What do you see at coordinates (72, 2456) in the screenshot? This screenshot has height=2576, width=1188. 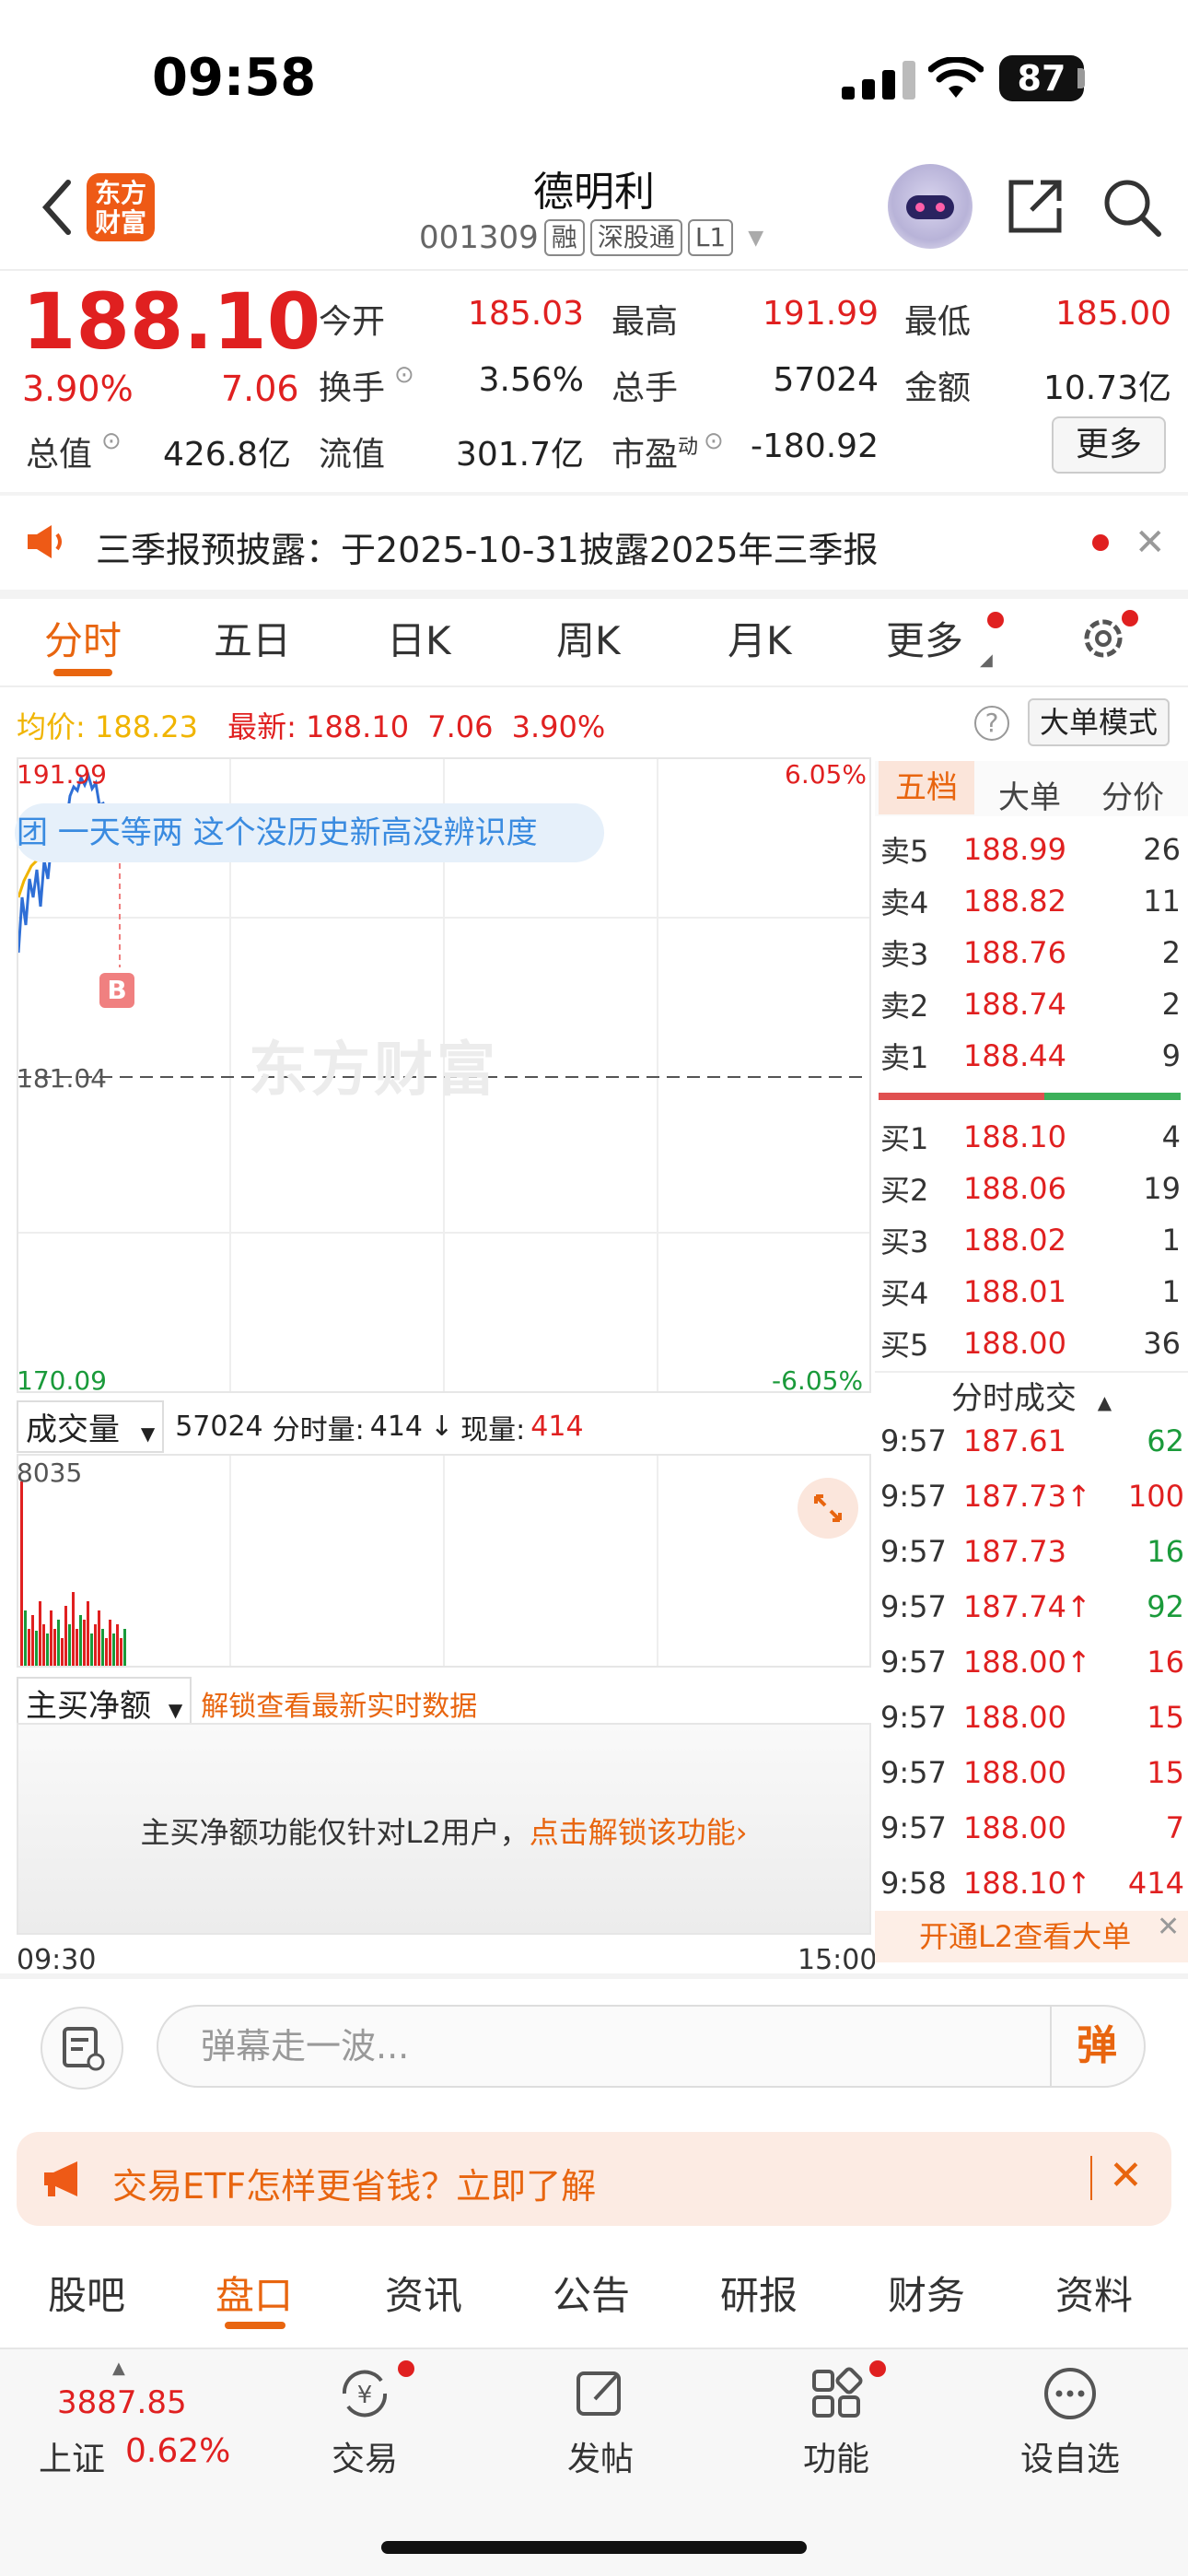 I see `index-name: 上证` at bounding box center [72, 2456].